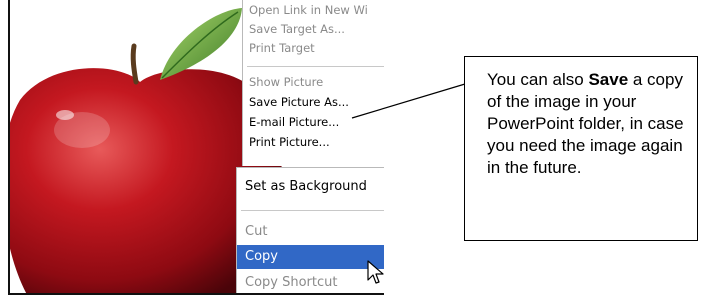  Describe the element at coordinates (608, 79) in the screenshot. I see `callout-text-bold: Save` at that location.